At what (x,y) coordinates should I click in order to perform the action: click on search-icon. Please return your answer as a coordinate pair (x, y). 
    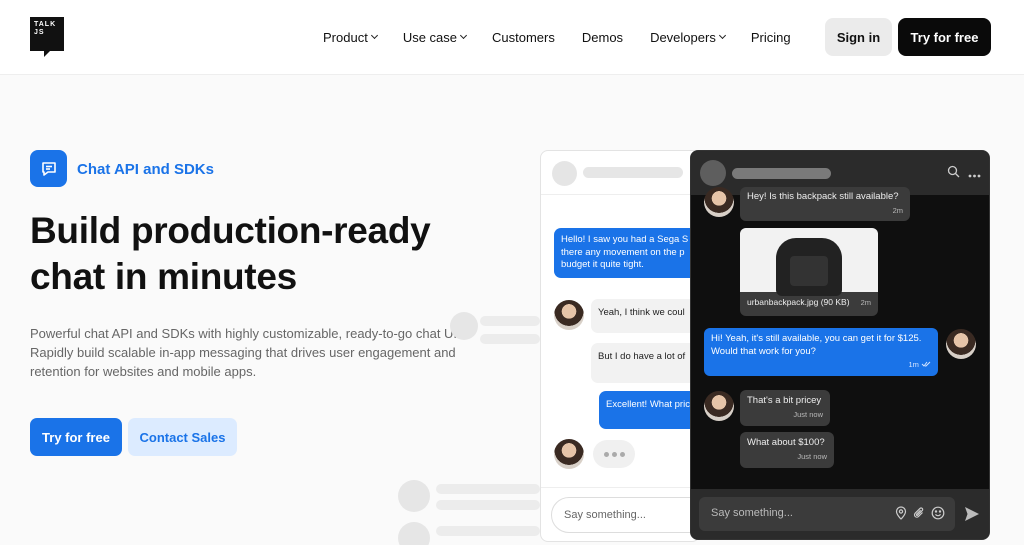
    Looking at the image, I should click on (953, 174).